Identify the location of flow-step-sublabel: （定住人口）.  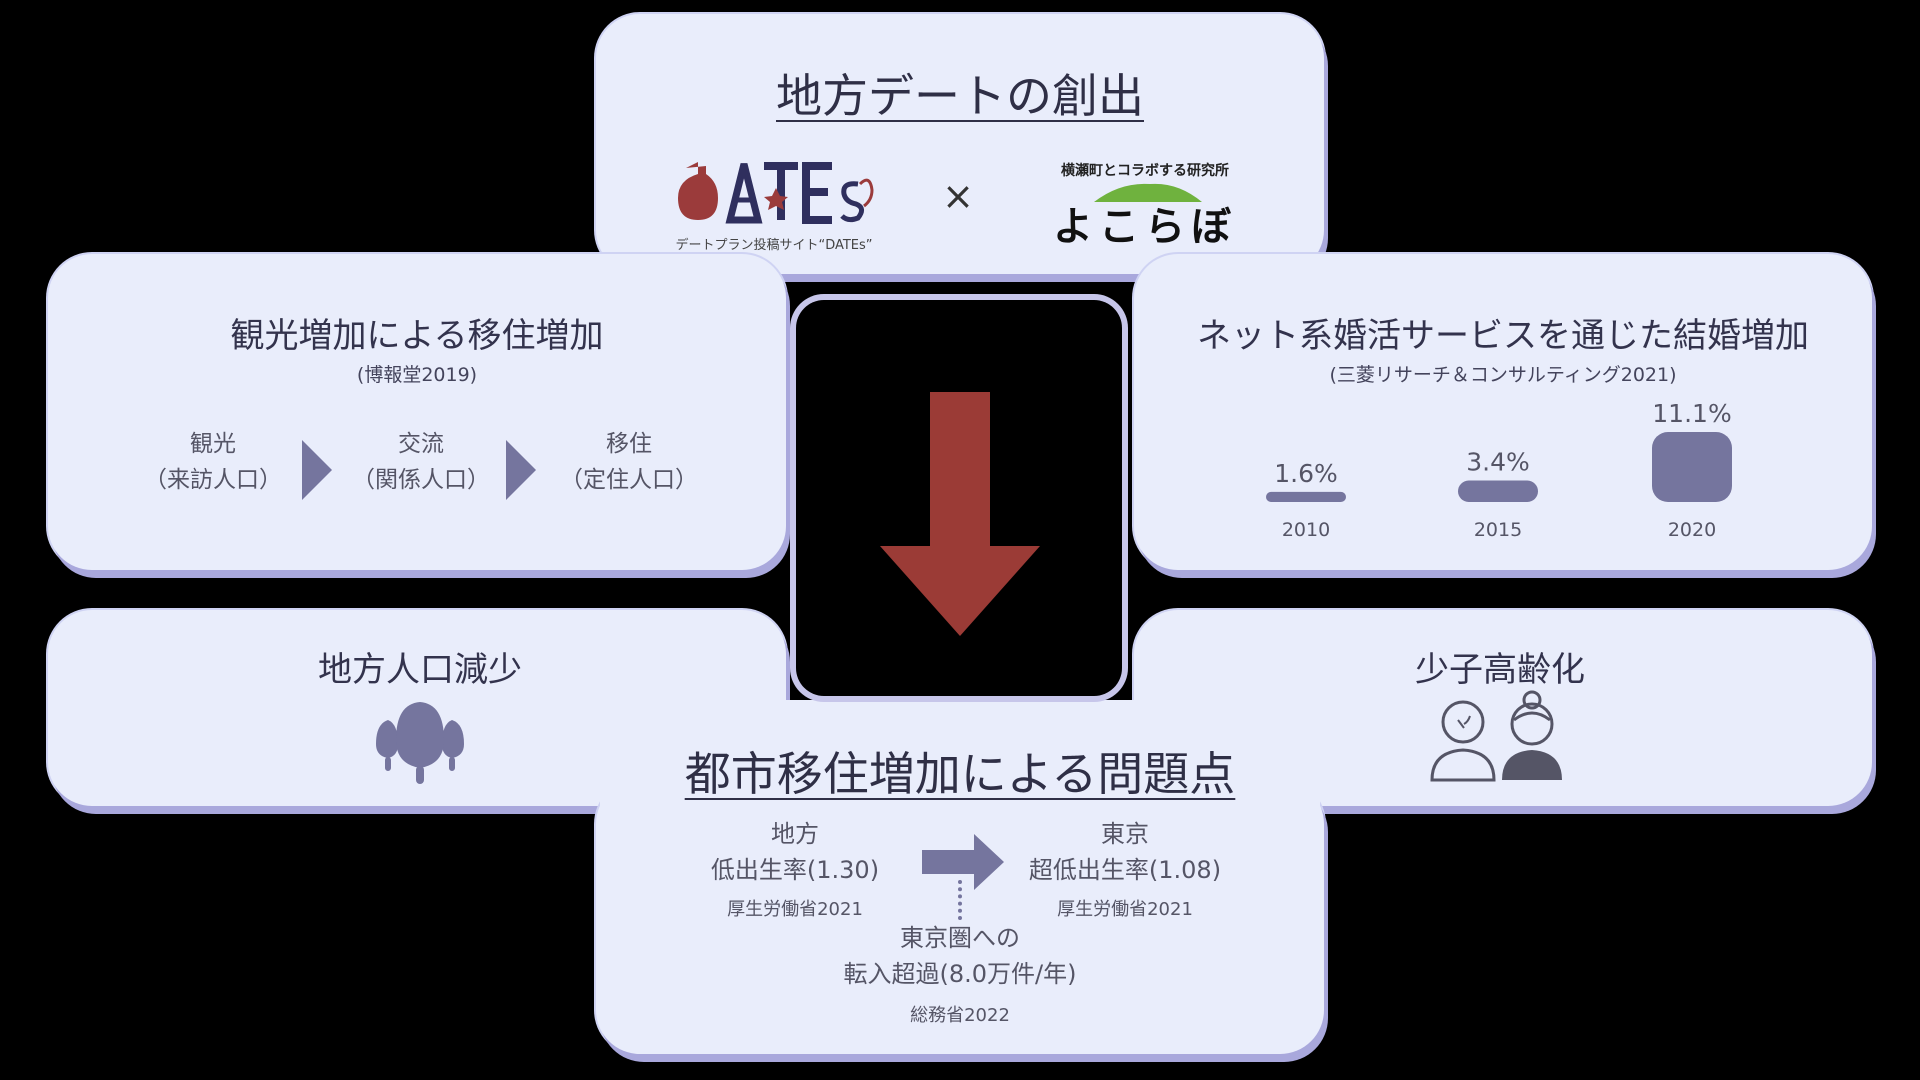
(629, 480).